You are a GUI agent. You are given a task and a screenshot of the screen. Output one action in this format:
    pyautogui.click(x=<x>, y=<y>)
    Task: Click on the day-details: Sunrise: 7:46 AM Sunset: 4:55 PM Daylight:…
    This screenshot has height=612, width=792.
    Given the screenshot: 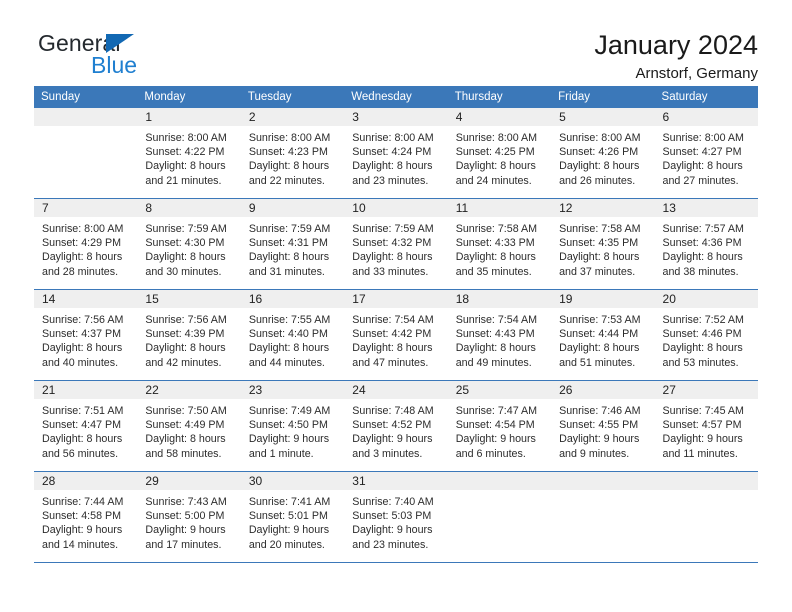 What is the action you would take?
    pyautogui.click(x=602, y=430)
    